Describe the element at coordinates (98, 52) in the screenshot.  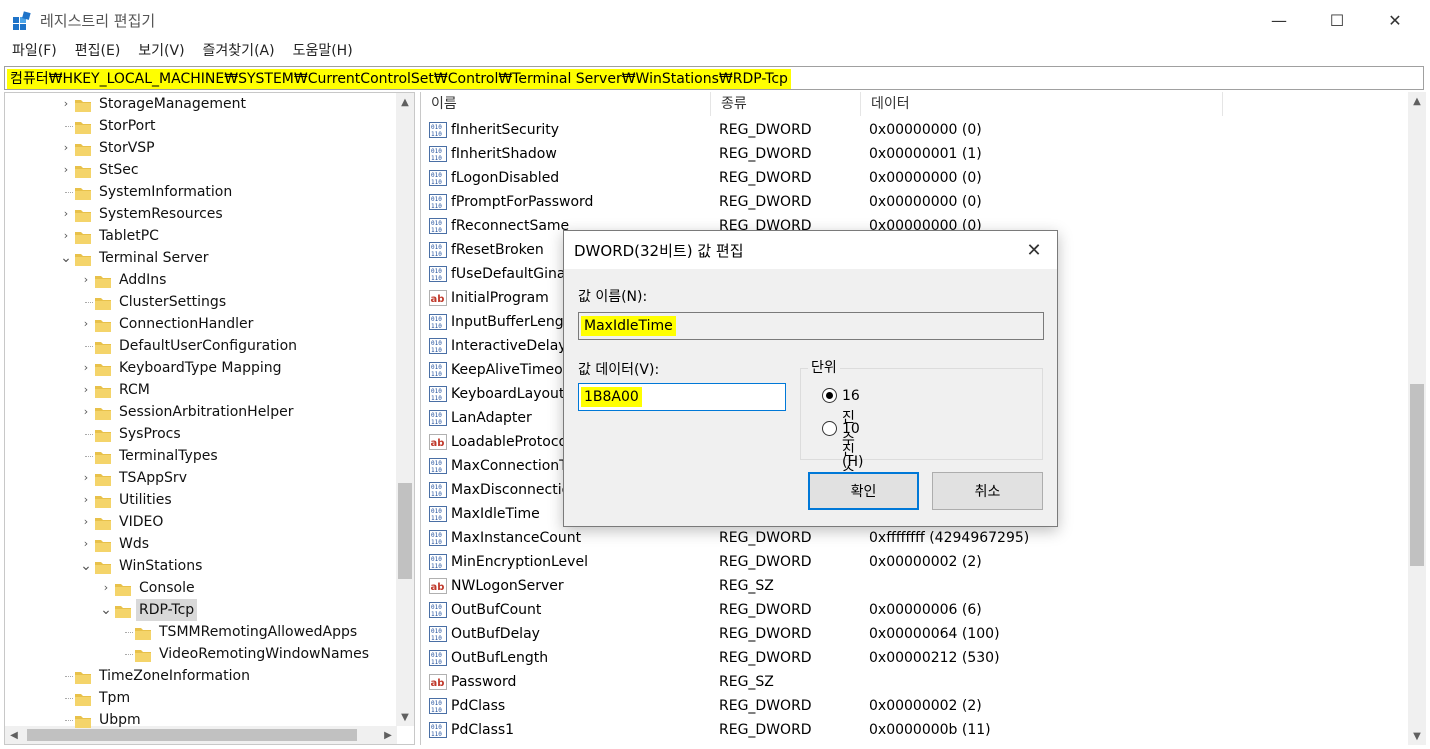
I see `menu-edit: 편집(E)` at that location.